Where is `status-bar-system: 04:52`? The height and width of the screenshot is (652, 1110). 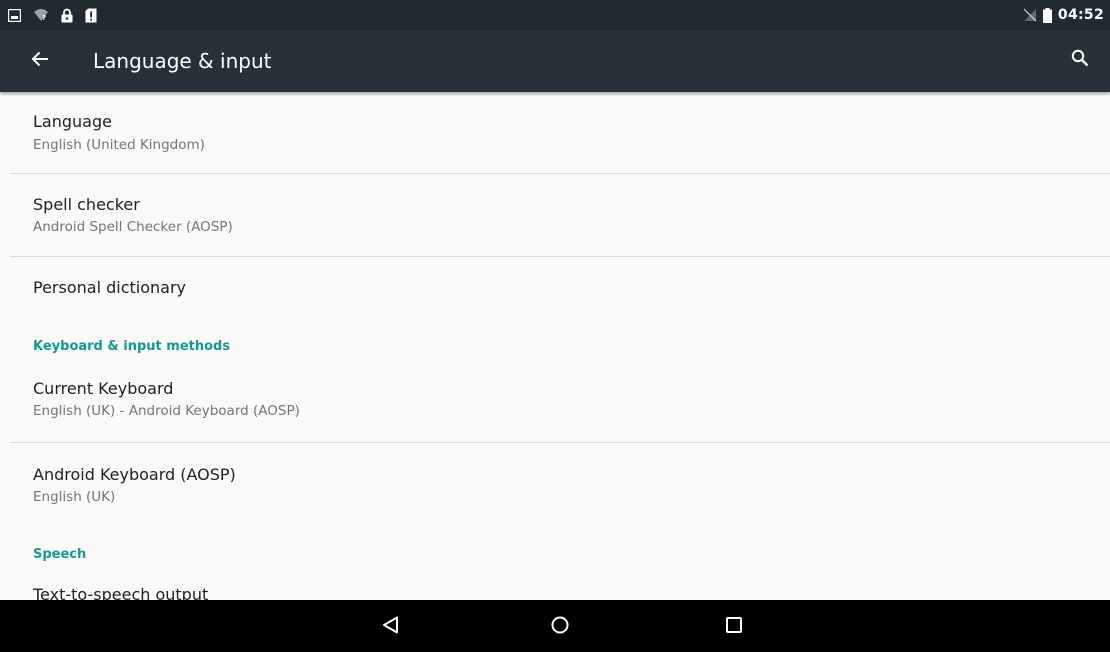
status-bar-system: 04:52 is located at coordinates (1063, 15).